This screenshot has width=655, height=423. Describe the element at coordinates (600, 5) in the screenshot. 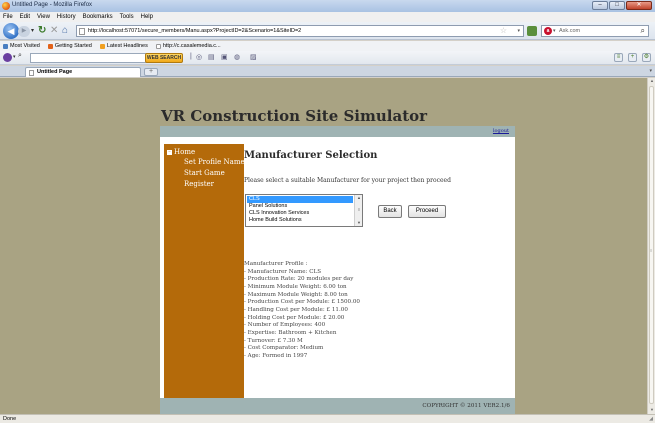

I see `minimize-button: –` at that location.